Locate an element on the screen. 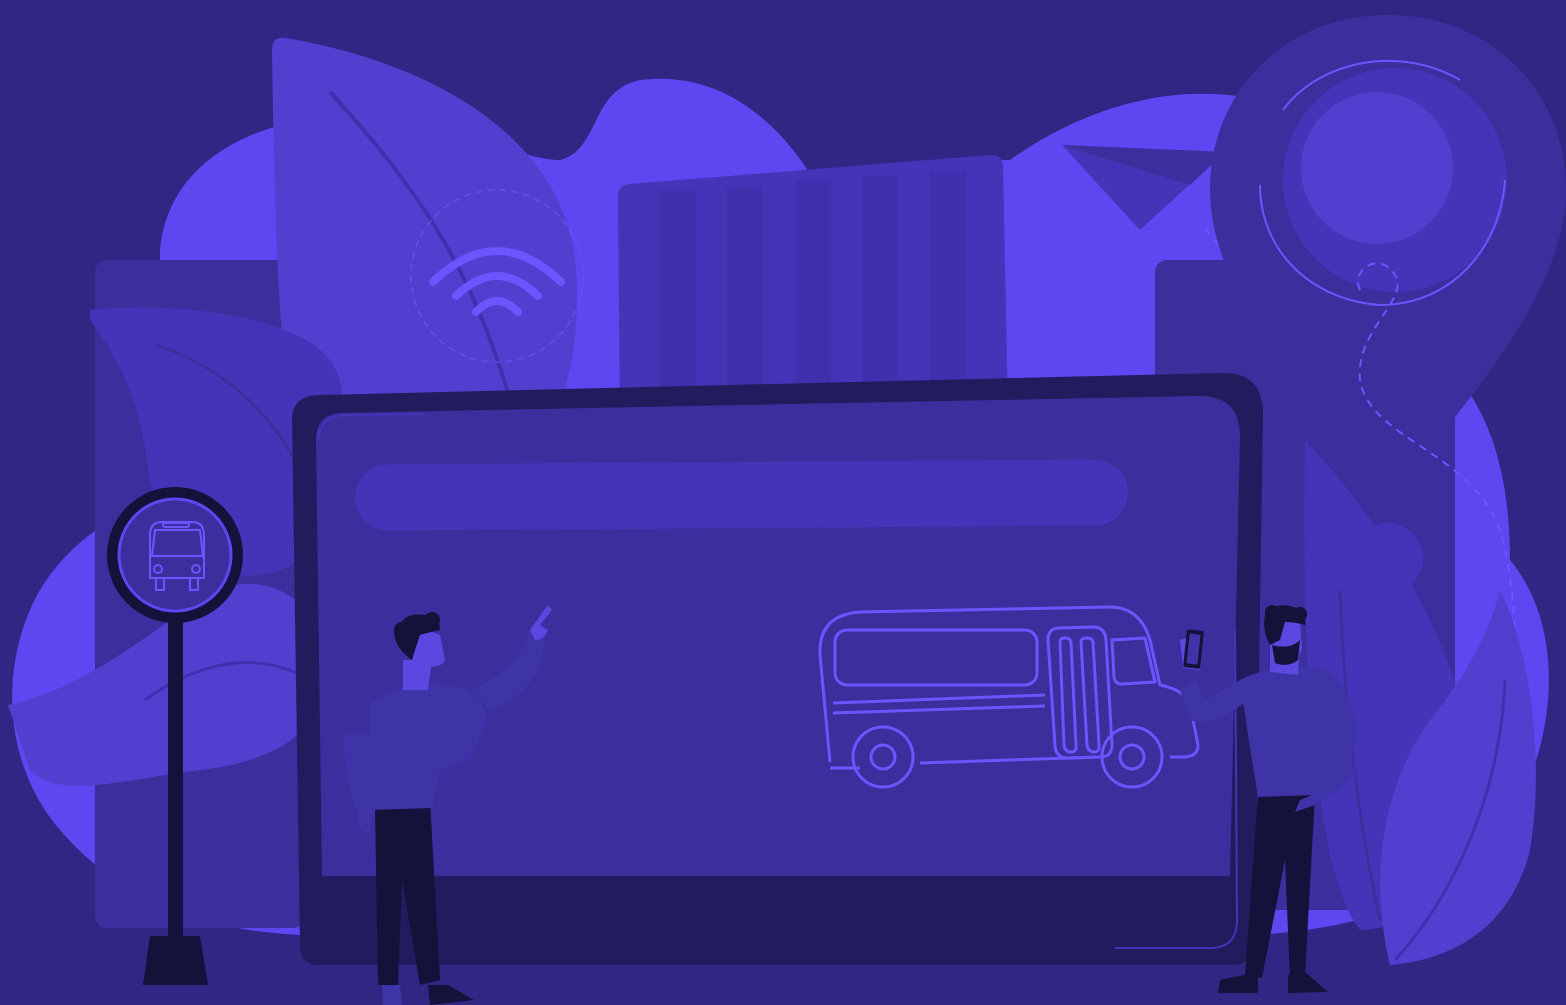  search-bar is located at coordinates (741, 495).